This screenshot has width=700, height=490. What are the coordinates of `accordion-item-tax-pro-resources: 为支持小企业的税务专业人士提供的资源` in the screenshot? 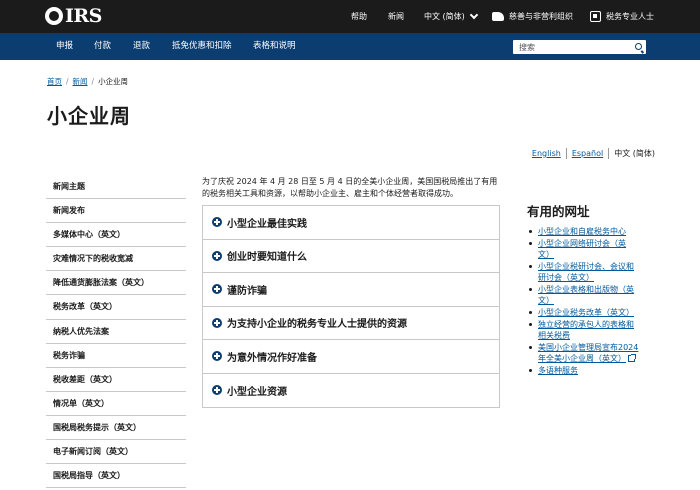 It's located at (351, 323).